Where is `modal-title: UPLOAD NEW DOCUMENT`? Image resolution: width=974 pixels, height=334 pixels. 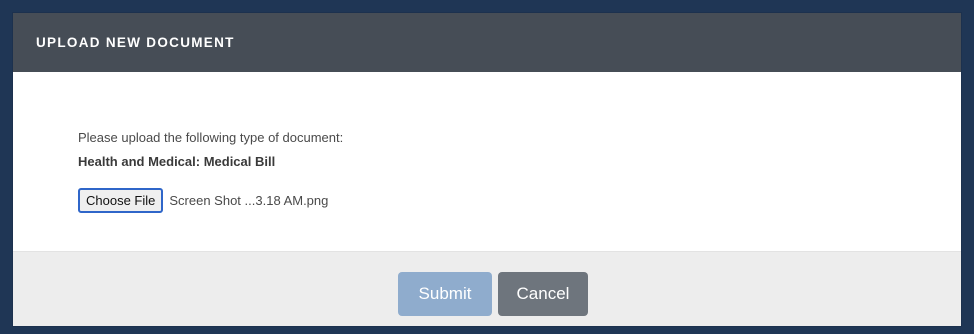 modal-title: UPLOAD NEW DOCUMENT is located at coordinates (135, 42).